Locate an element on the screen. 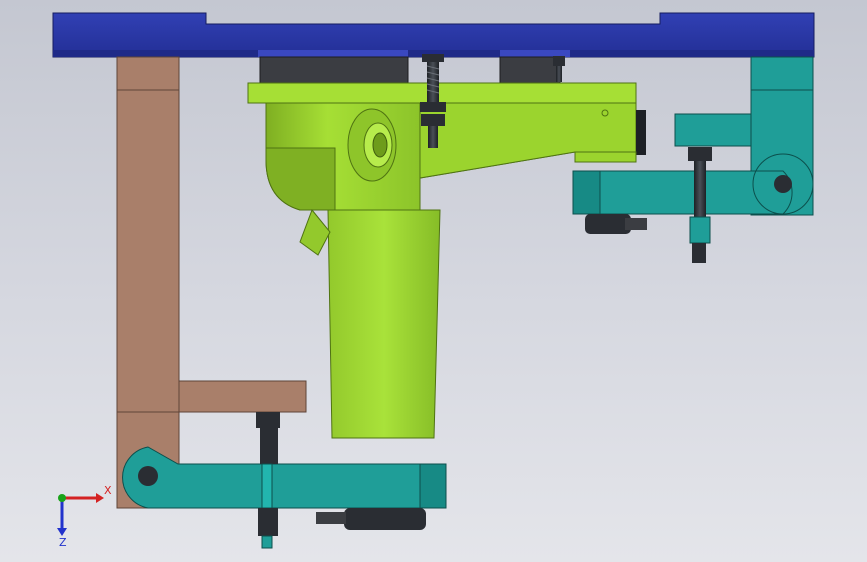  spindle-cone is located at coordinates (370, 324).